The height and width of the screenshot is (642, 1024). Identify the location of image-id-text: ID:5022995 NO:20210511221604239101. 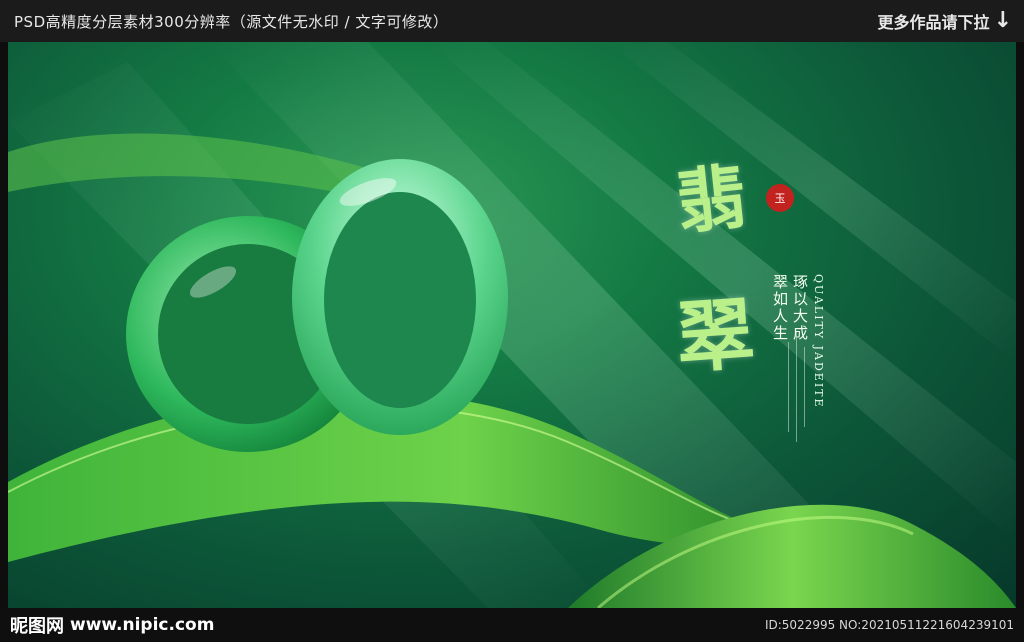
(889, 625).